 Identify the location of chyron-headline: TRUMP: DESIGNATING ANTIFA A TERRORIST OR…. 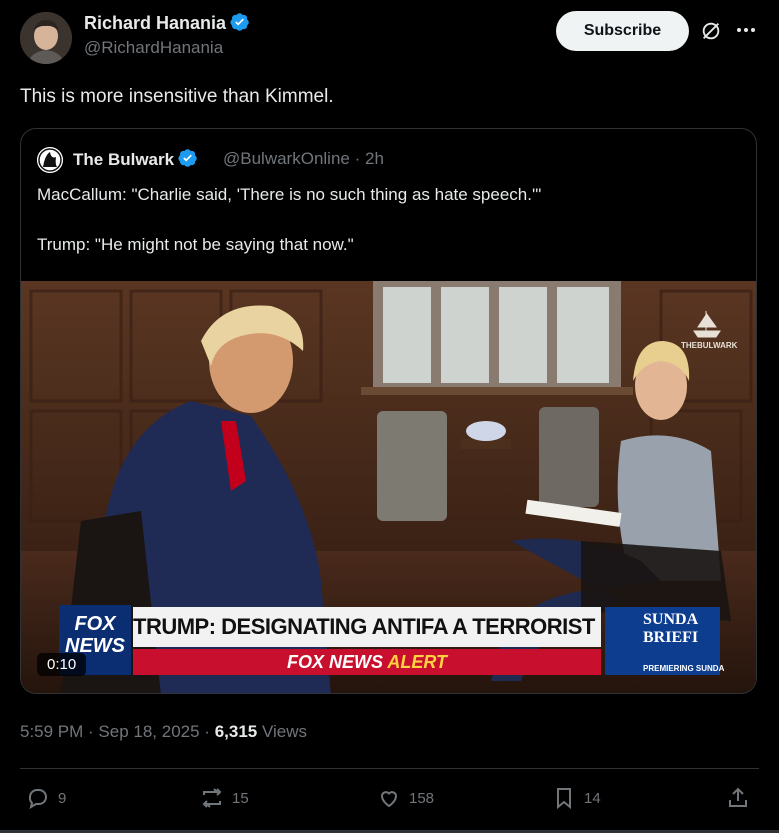
(367, 627).